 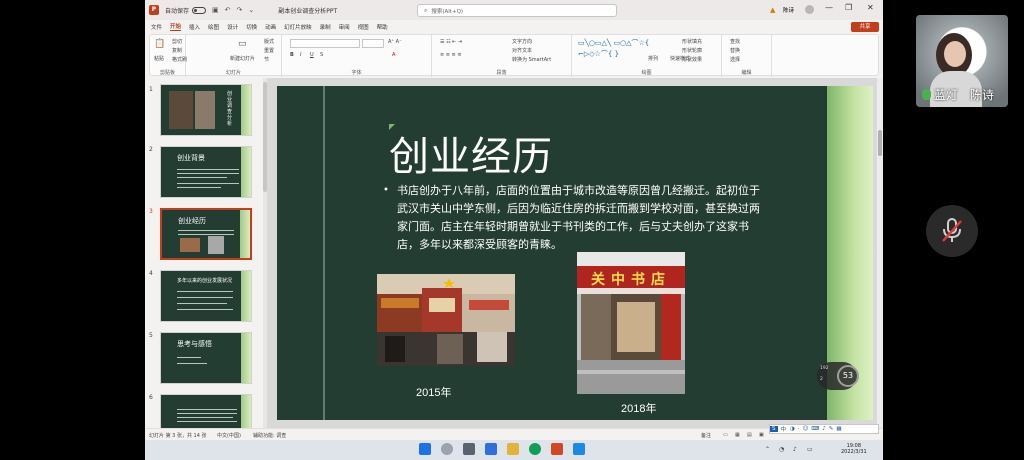 I want to click on system-clock: 19:08 2022/3/31, so click(x=854, y=449).